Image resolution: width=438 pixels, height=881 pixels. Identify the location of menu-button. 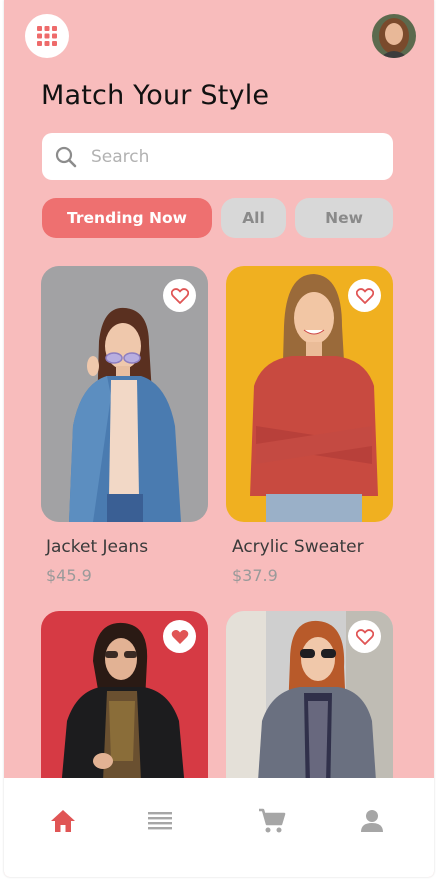
(47, 36).